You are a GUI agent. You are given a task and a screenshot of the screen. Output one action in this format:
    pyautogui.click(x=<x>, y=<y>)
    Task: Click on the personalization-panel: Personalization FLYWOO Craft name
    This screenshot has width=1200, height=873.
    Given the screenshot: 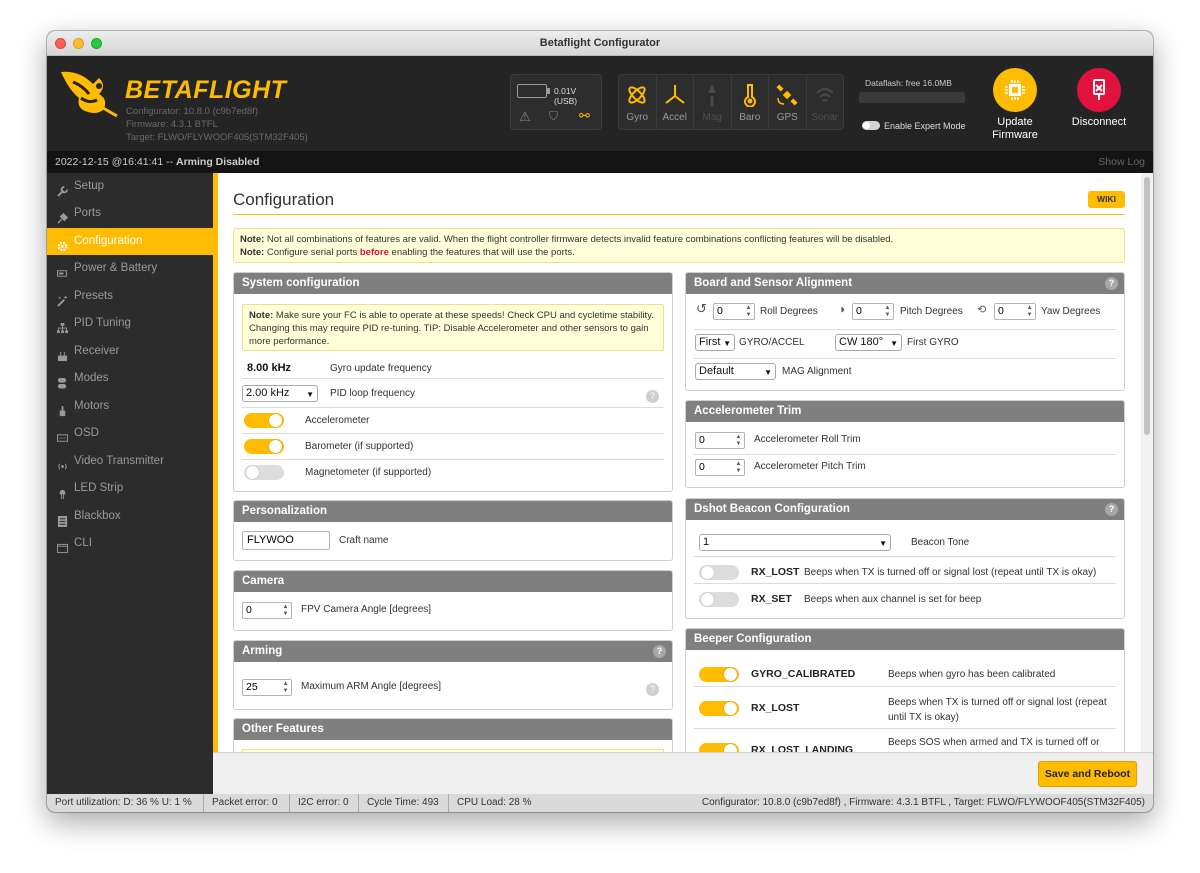 What is the action you would take?
    pyautogui.click(x=453, y=530)
    